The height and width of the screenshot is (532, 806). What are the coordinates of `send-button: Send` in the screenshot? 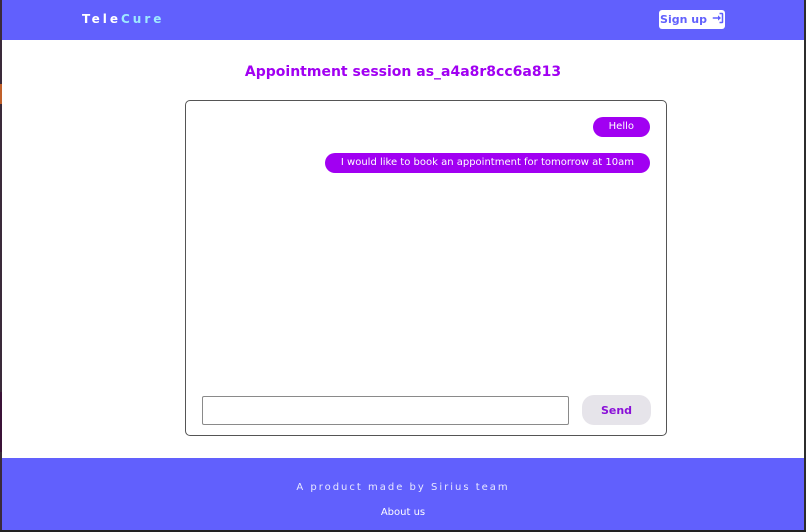 It's located at (616, 410).